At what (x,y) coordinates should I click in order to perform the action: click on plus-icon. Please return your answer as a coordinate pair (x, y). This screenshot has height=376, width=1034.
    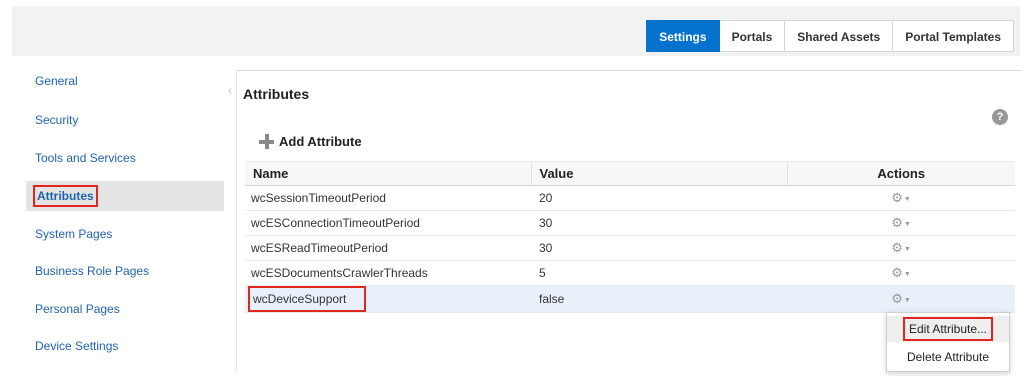
    Looking at the image, I should click on (266, 141).